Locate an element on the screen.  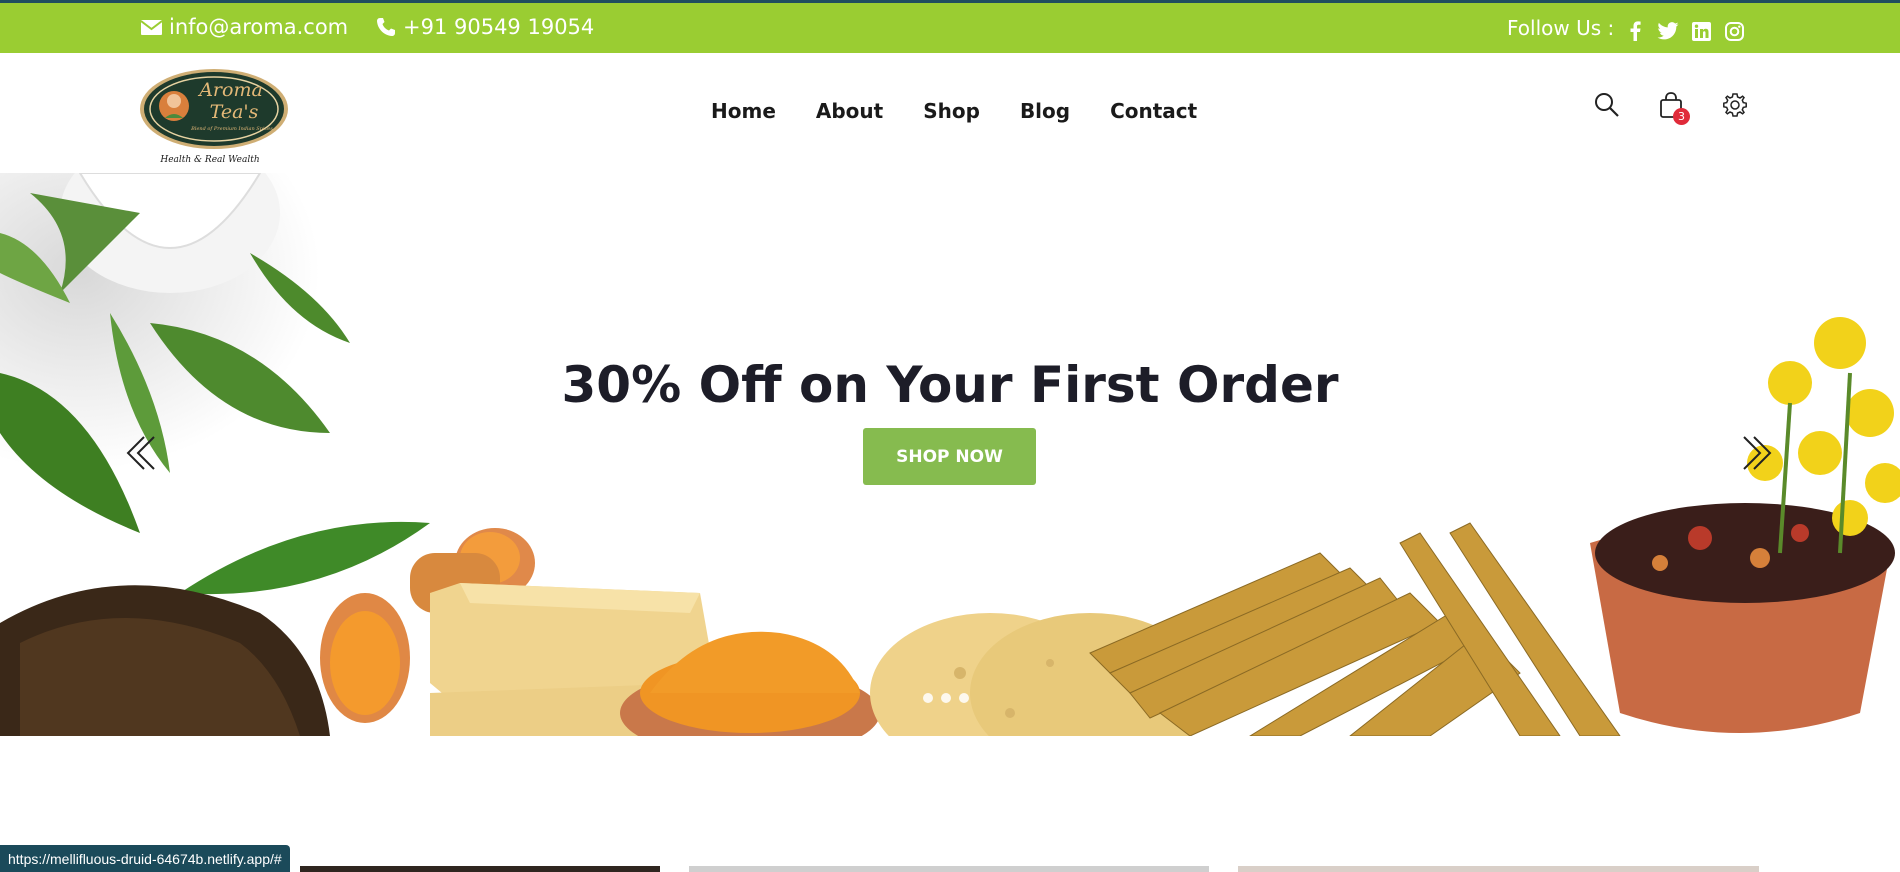
shopping-bag-icon: 3 is located at coordinates (1673, 108).